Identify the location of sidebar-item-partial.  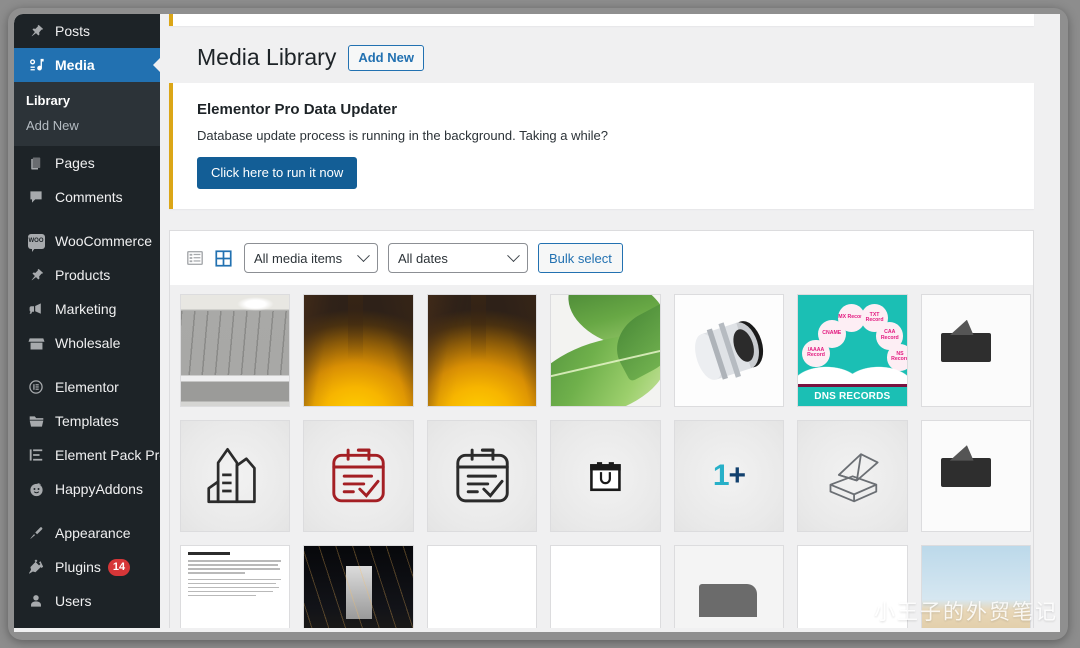
(87, 623).